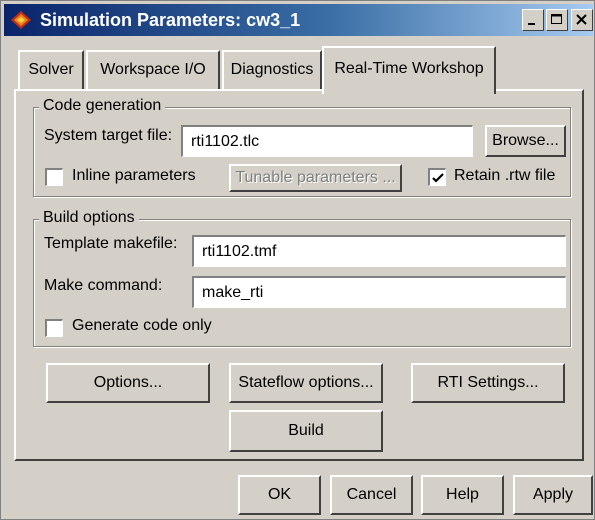 The width and height of the screenshot is (595, 520). I want to click on title-bar: Simulation Parameters: cw3_1, so click(298, 20).